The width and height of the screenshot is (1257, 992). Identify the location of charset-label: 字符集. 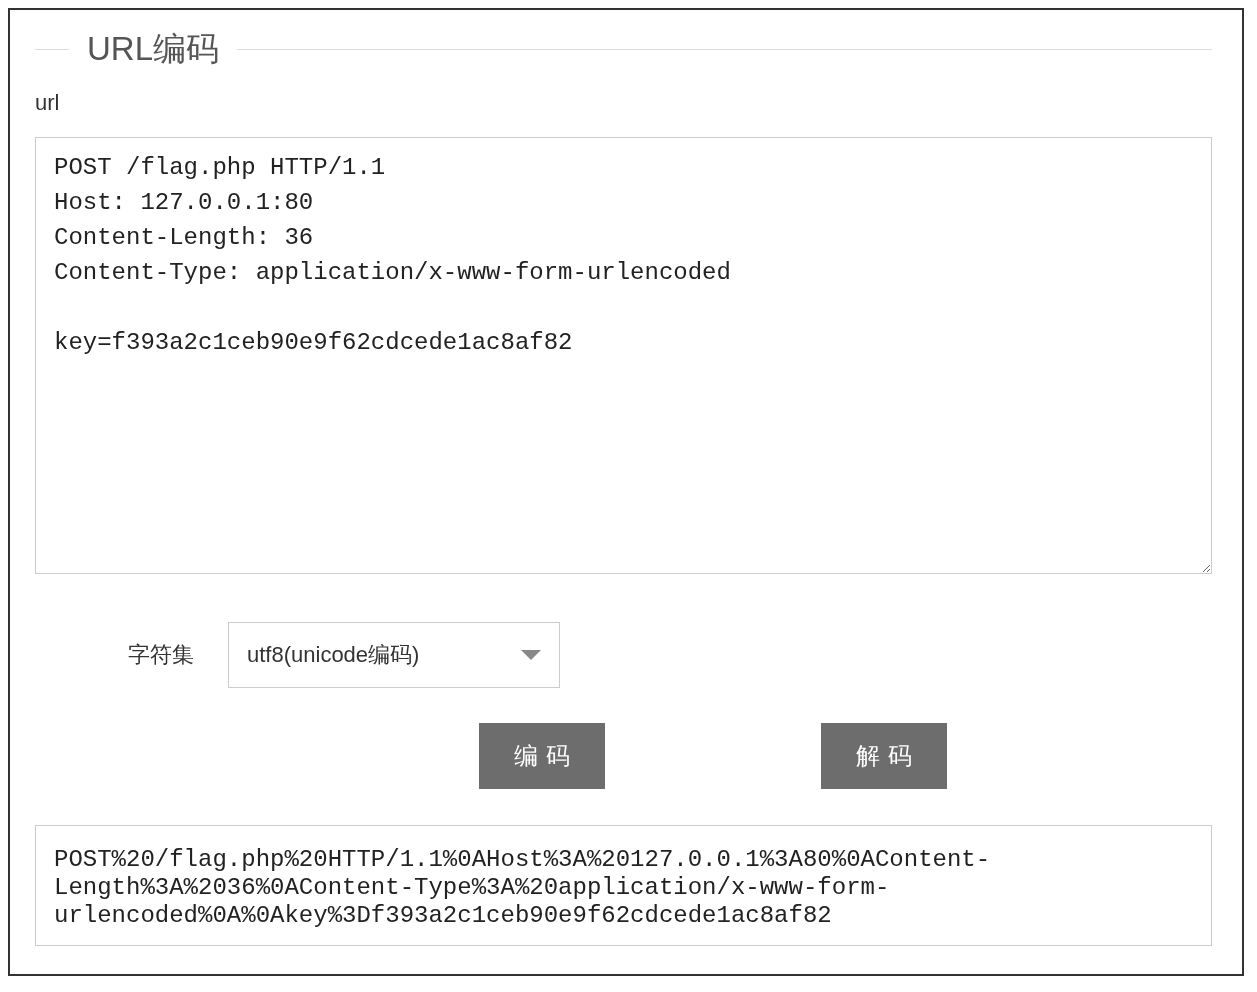
(161, 655).